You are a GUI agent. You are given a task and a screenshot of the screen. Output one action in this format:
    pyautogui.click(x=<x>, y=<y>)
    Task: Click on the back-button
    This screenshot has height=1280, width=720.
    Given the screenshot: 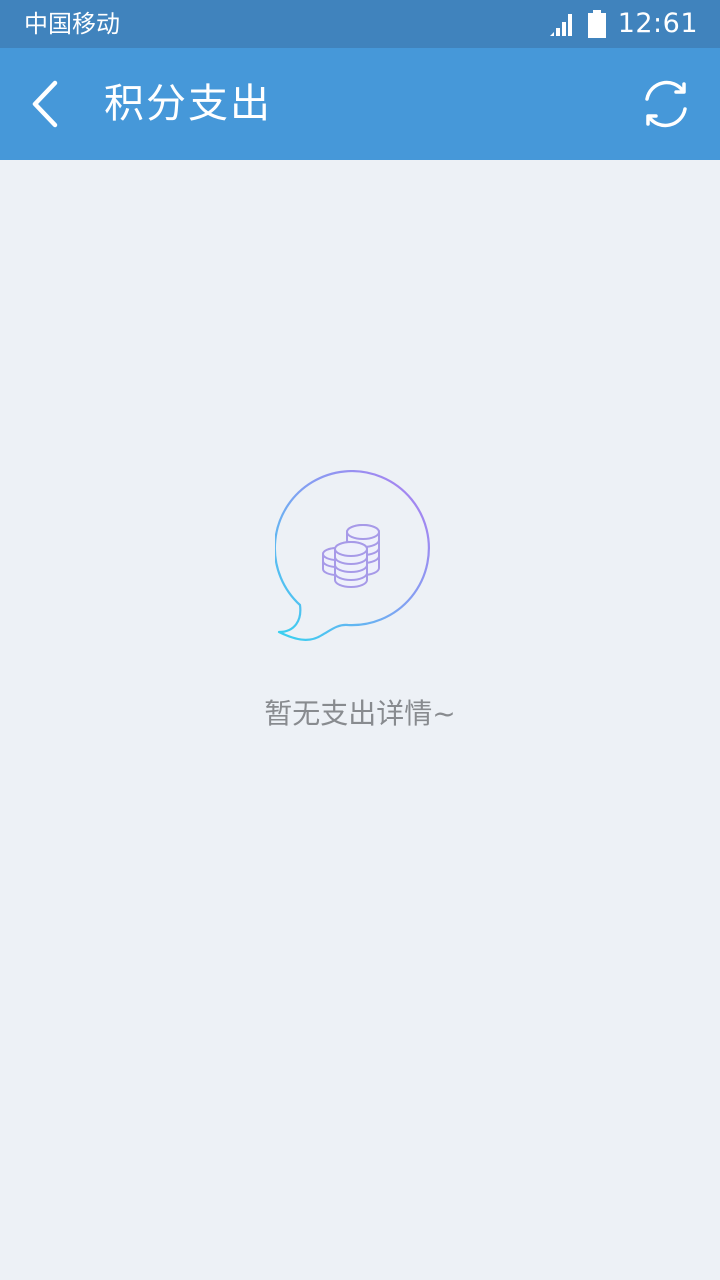 What is the action you would take?
    pyautogui.click(x=46, y=104)
    